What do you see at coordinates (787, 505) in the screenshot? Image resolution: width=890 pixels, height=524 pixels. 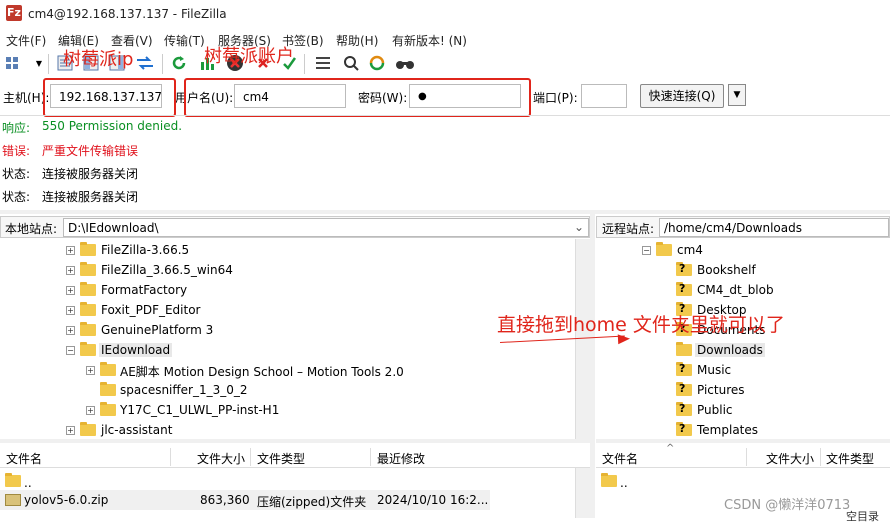 I see `watermark: CSDN @懒洋洋0713` at bounding box center [787, 505].